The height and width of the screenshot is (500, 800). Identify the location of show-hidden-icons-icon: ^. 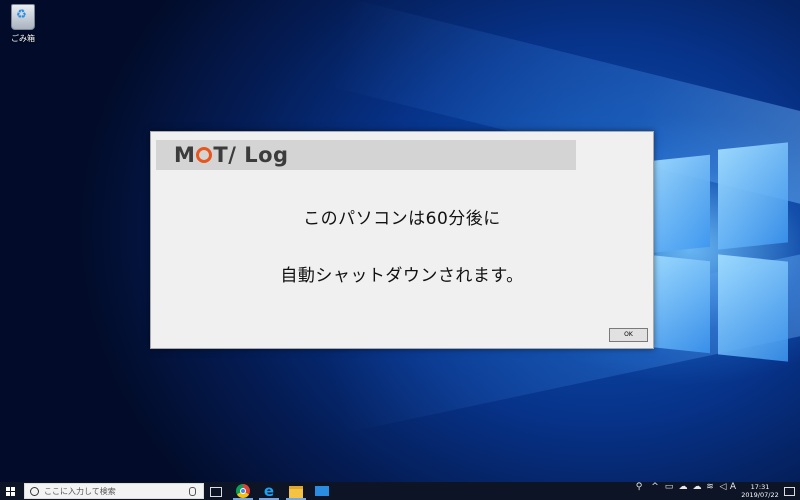
(655, 491).